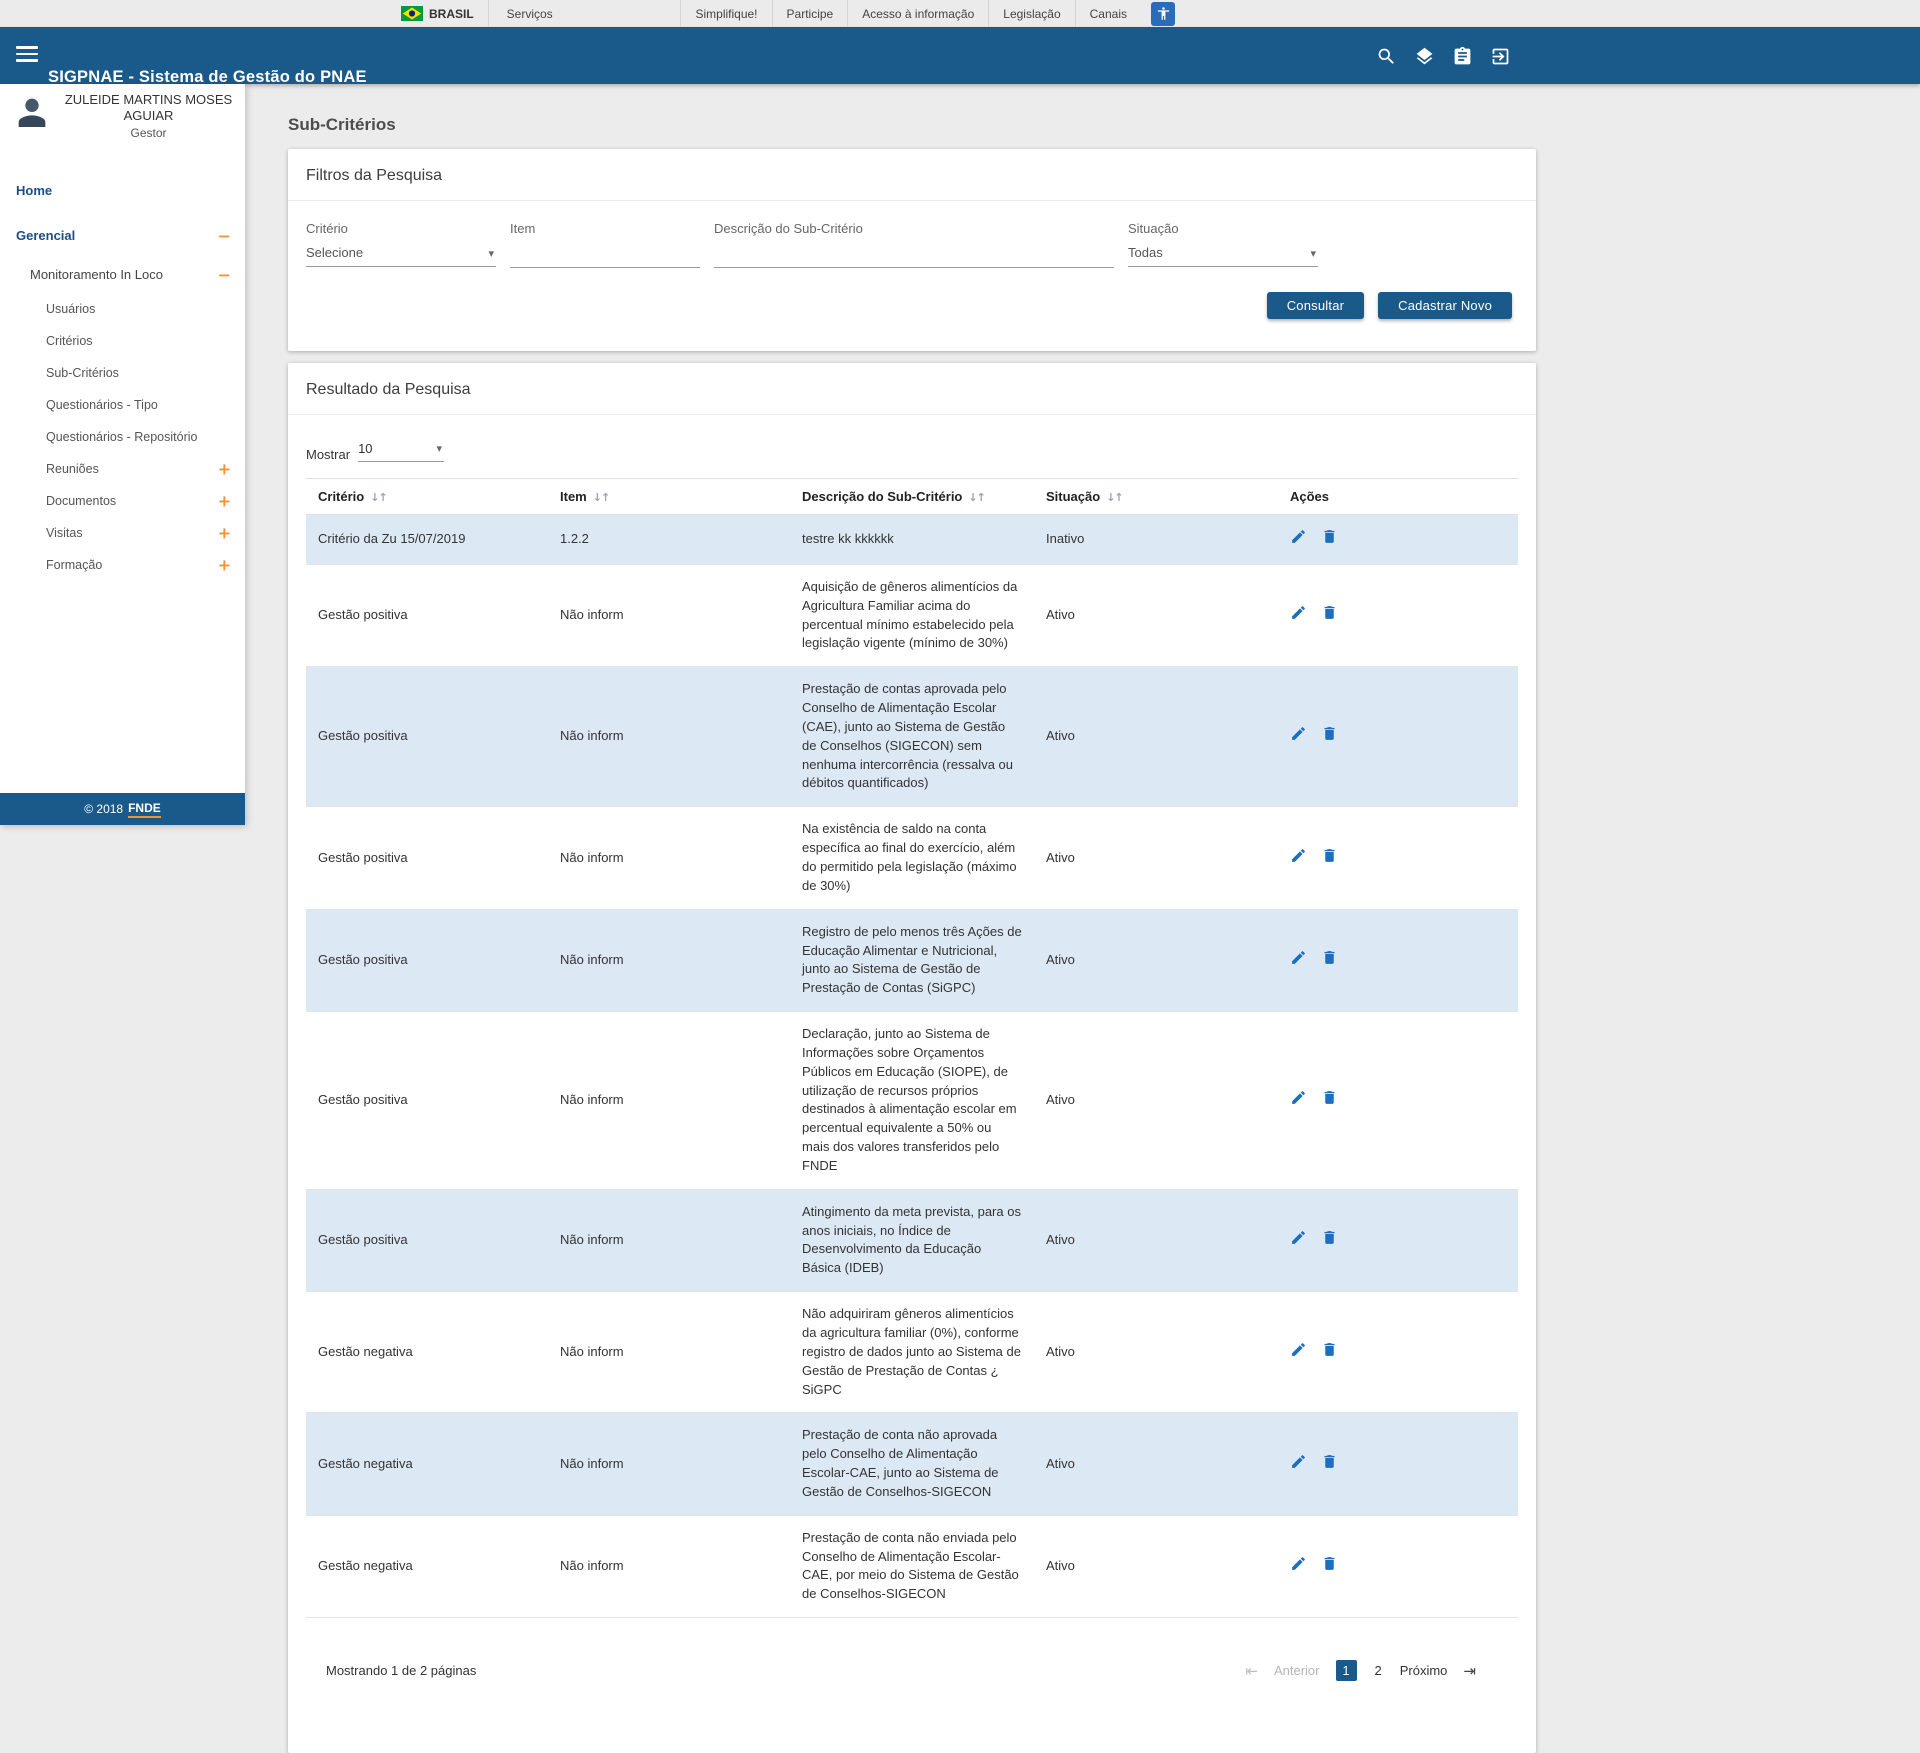  Describe the element at coordinates (912, 389) in the screenshot. I see `results-card-title: Resultado da Pesquisa` at that location.